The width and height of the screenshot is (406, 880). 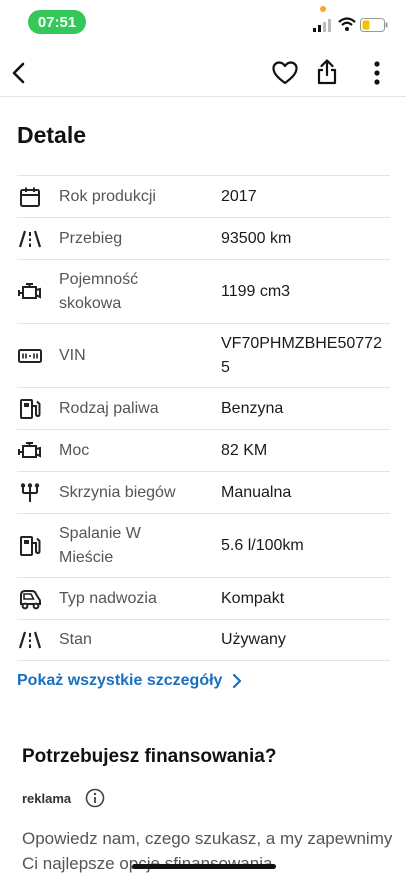 I want to click on ad-row: reklama, so click(x=63, y=798).